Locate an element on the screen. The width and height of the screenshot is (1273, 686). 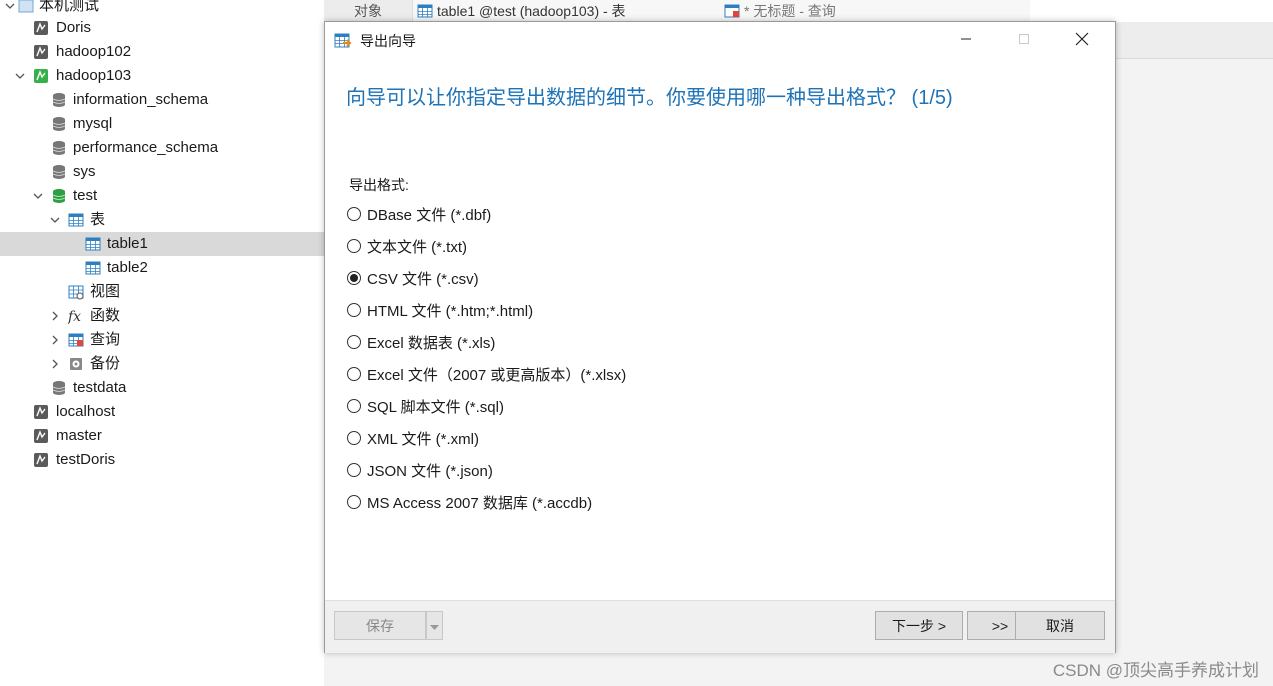
export-wizard-icon is located at coordinates (343, 41).